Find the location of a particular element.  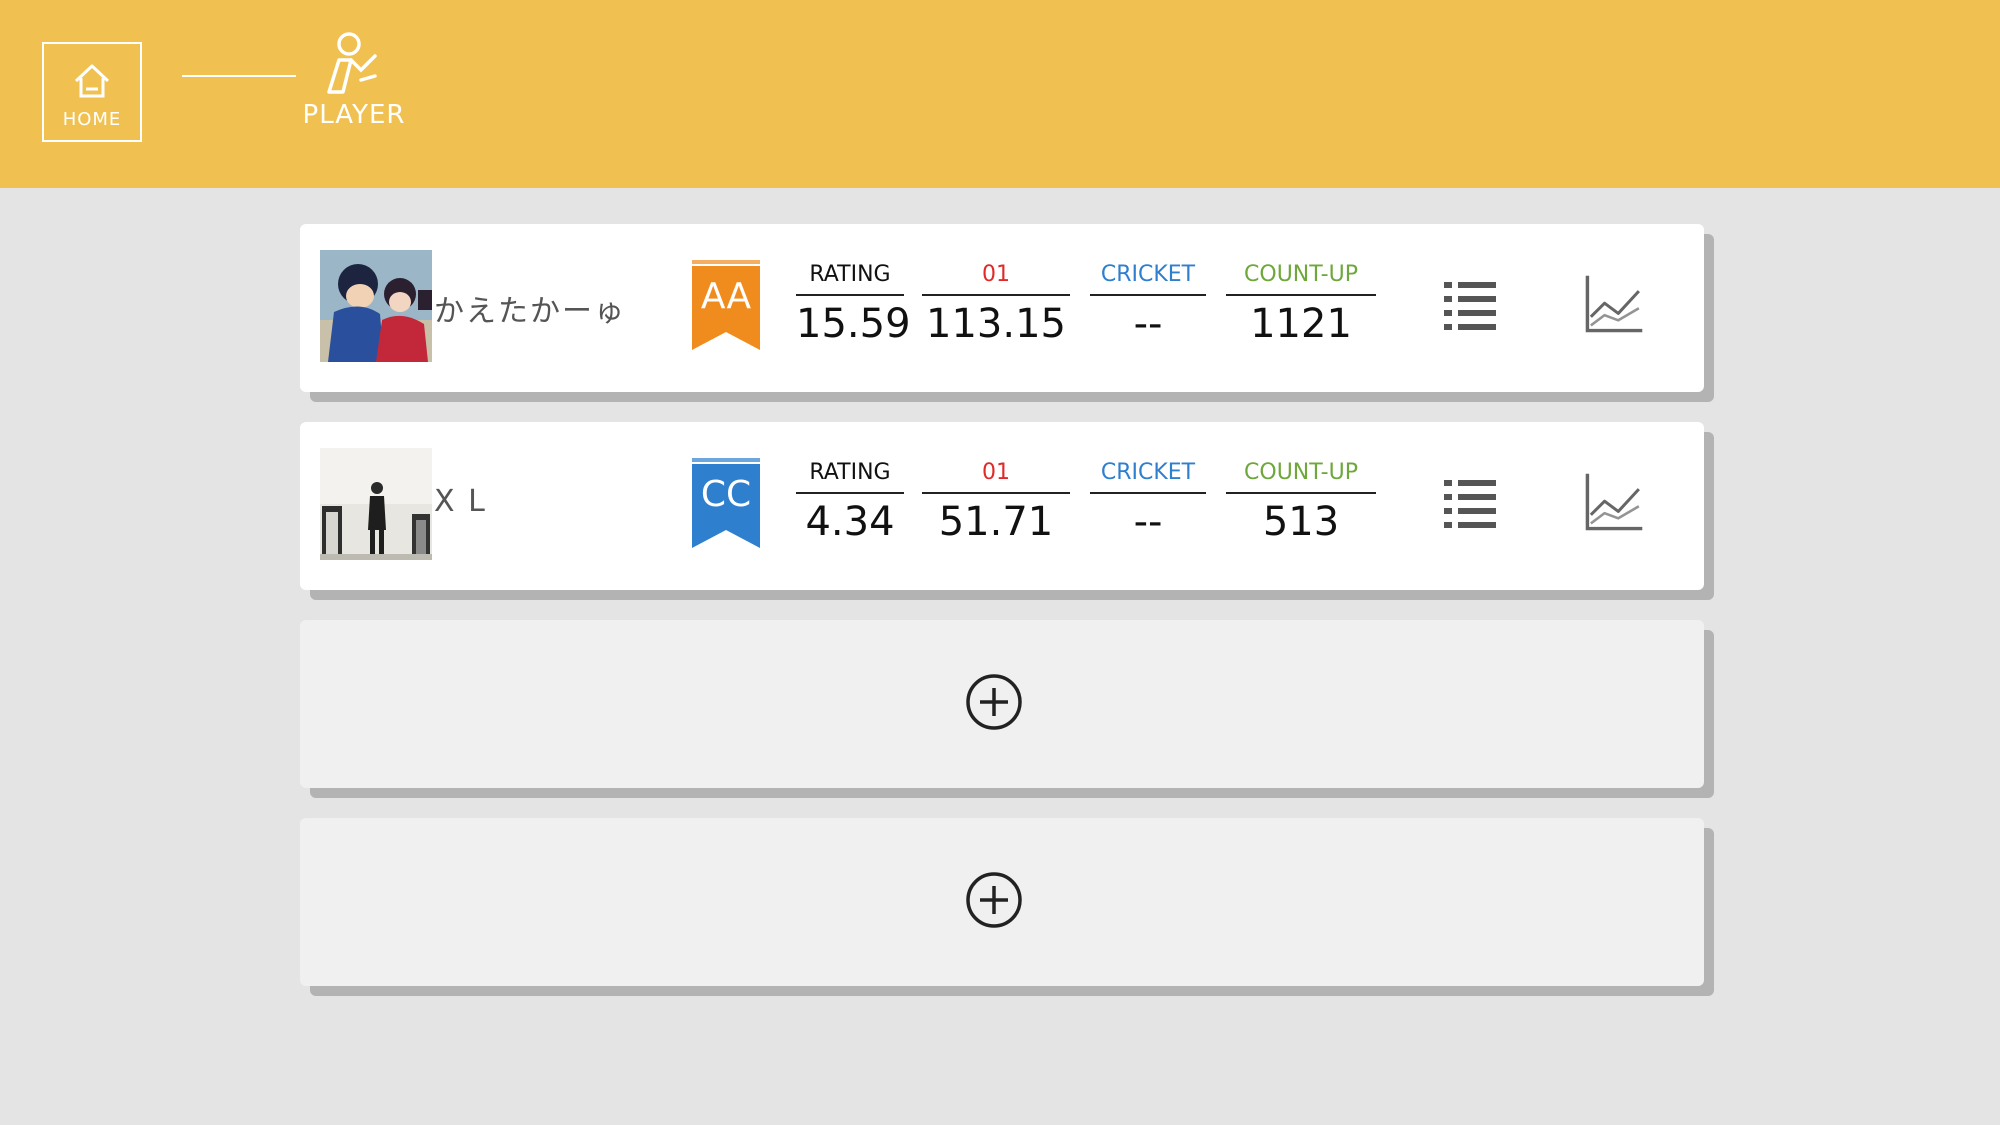

rank-badge: CC is located at coordinates (726, 503).